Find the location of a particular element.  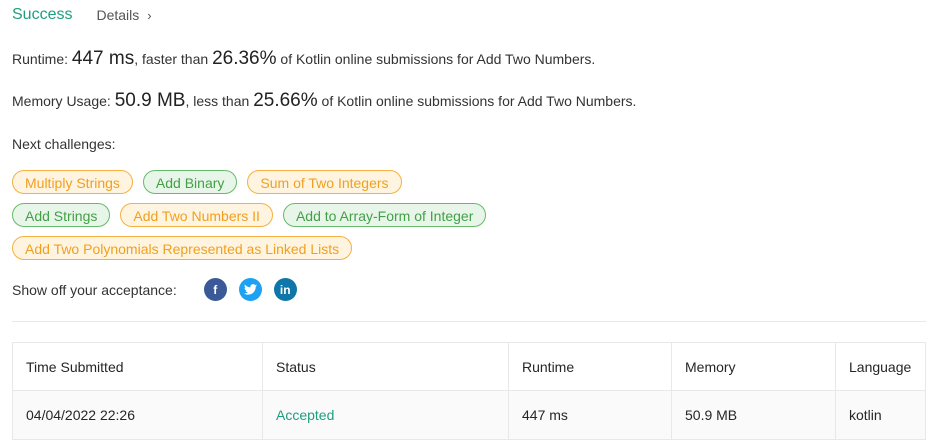

runtime-cell: 447 ms is located at coordinates (590, 415).